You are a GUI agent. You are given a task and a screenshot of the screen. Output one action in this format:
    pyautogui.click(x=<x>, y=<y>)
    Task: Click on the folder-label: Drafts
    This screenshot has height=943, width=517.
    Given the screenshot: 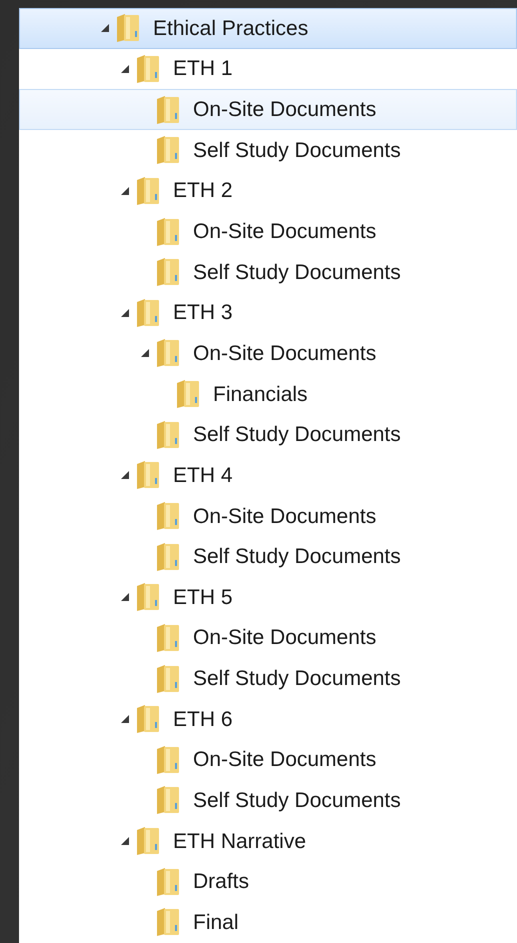 What is the action you would take?
    pyautogui.click(x=221, y=881)
    